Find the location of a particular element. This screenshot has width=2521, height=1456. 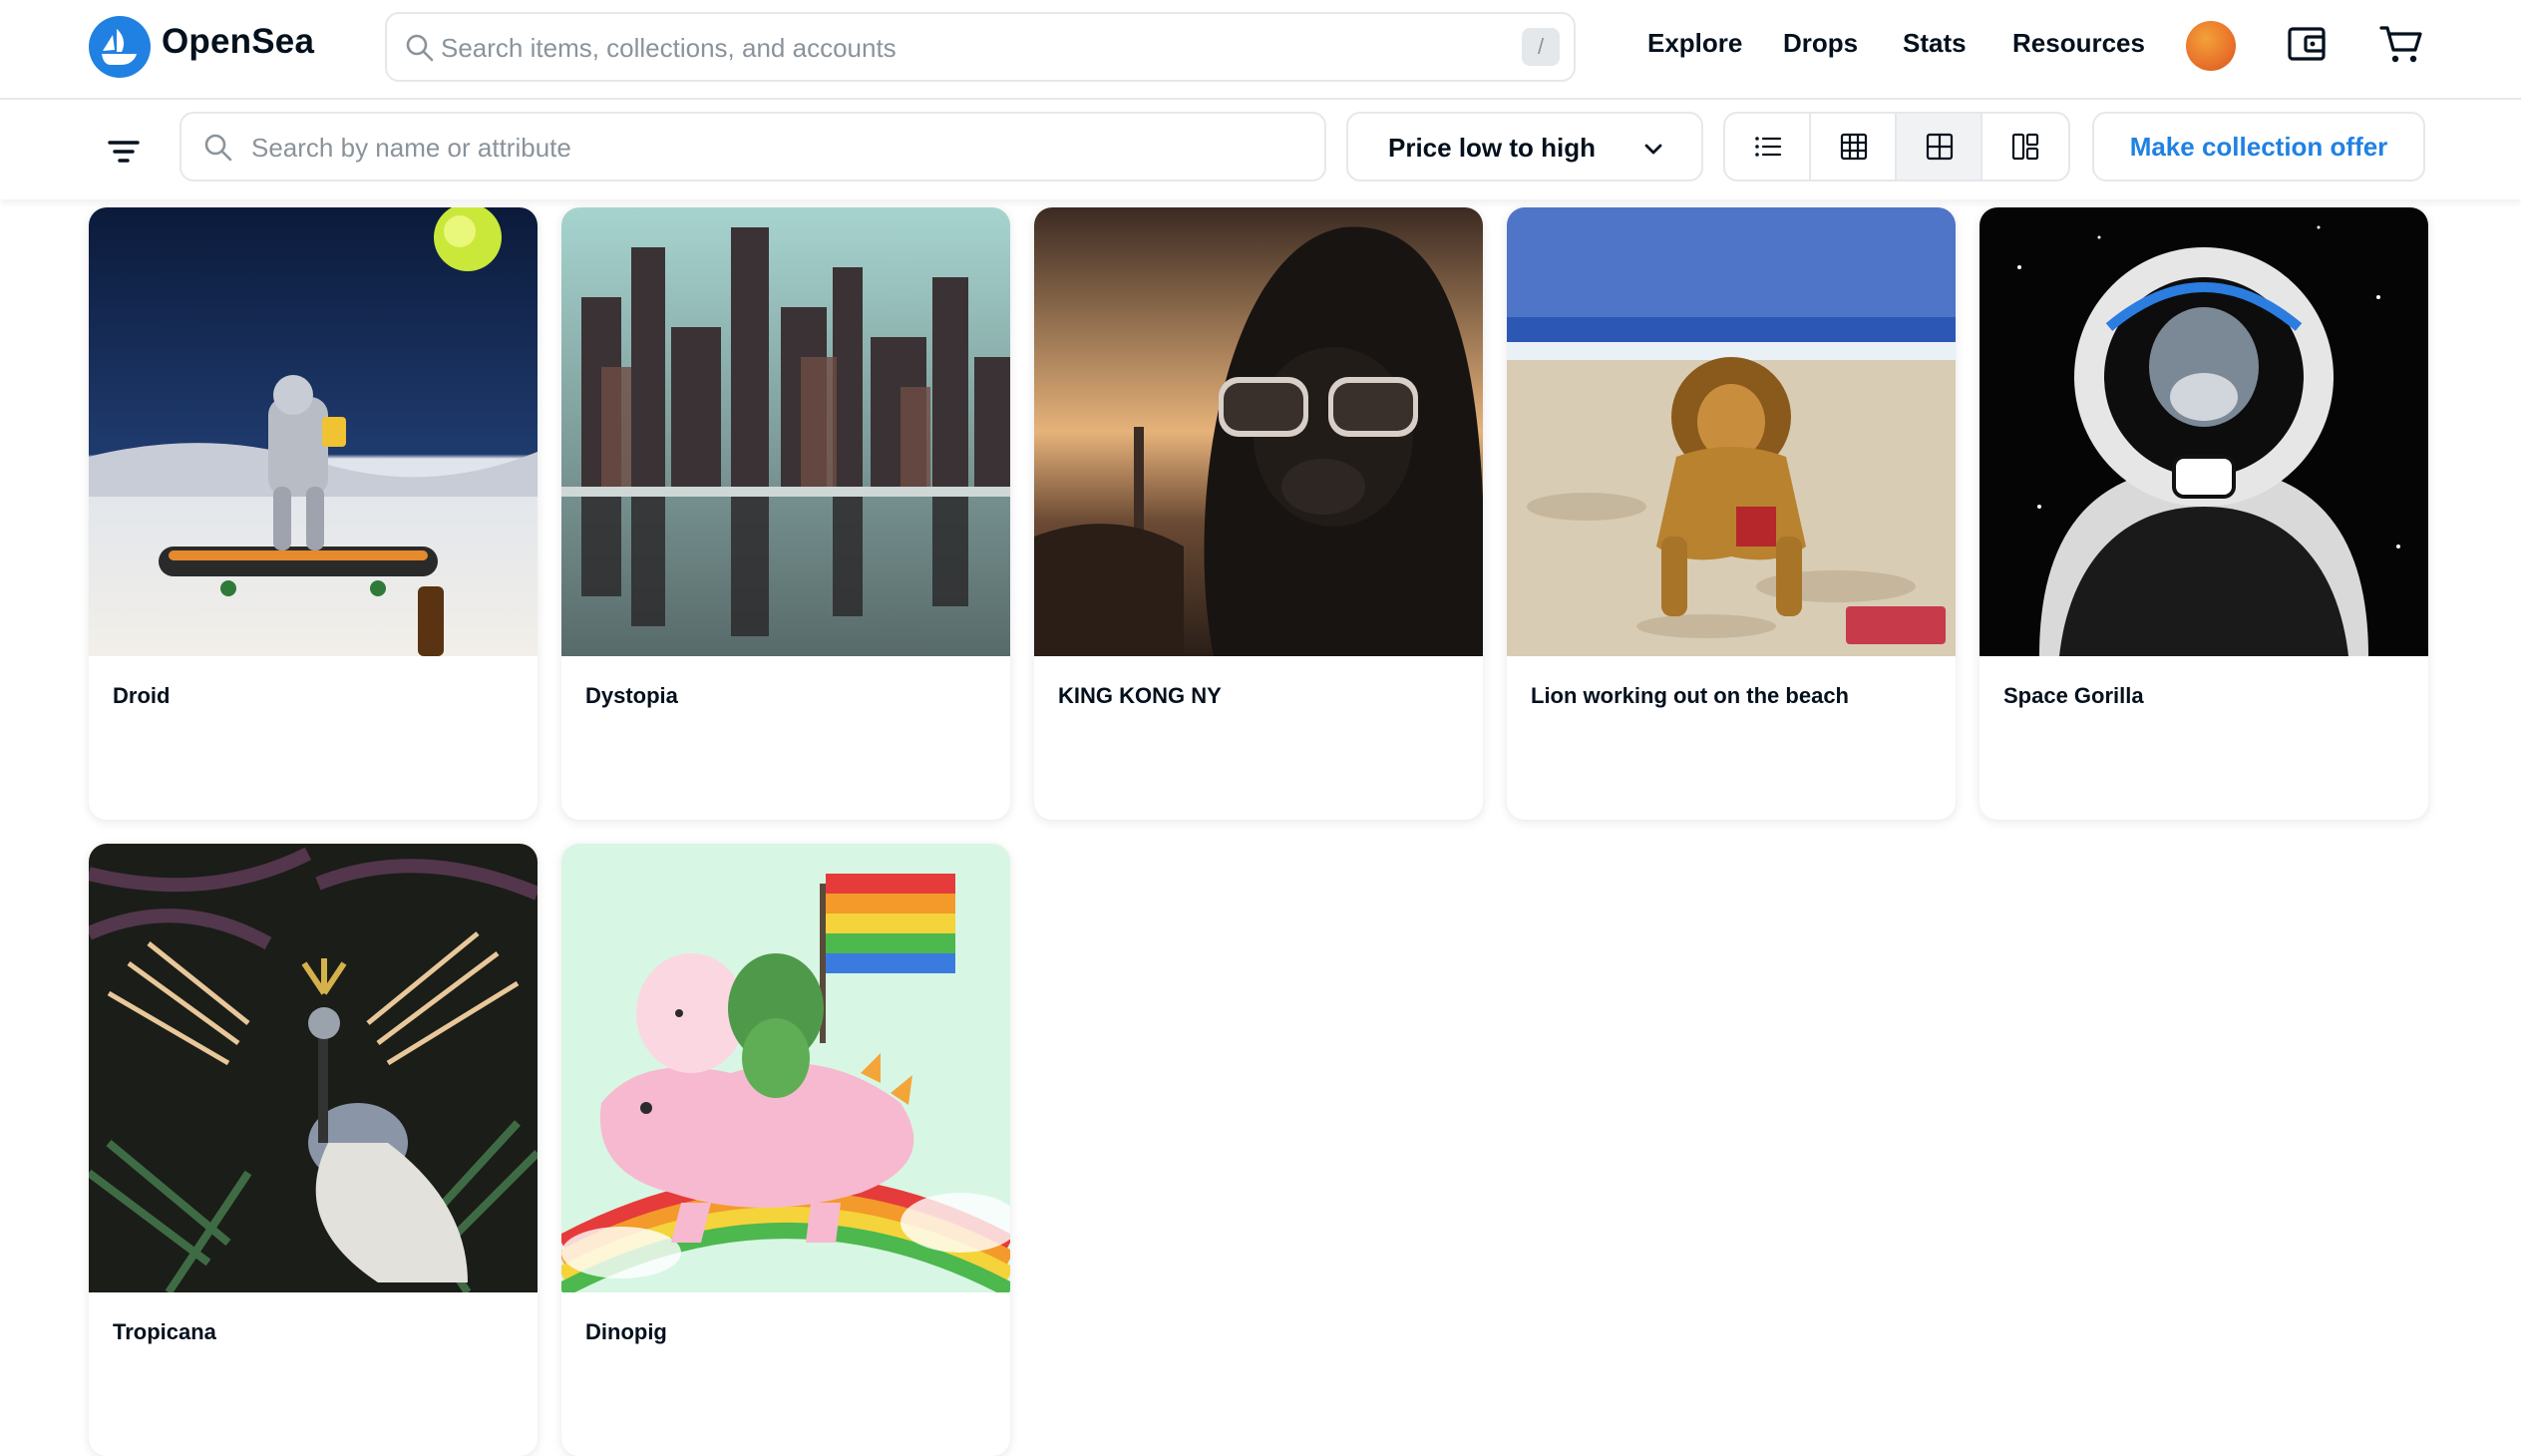

search-shortcut-key: / is located at coordinates (1541, 47).